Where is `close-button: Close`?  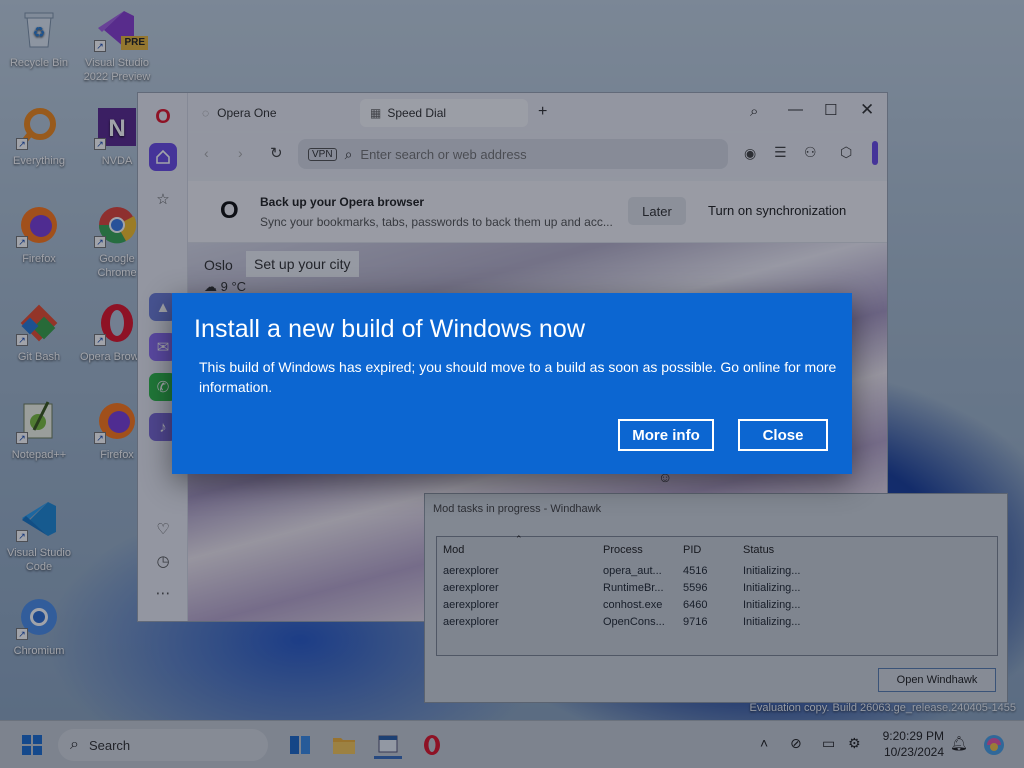 close-button: Close is located at coordinates (783, 435).